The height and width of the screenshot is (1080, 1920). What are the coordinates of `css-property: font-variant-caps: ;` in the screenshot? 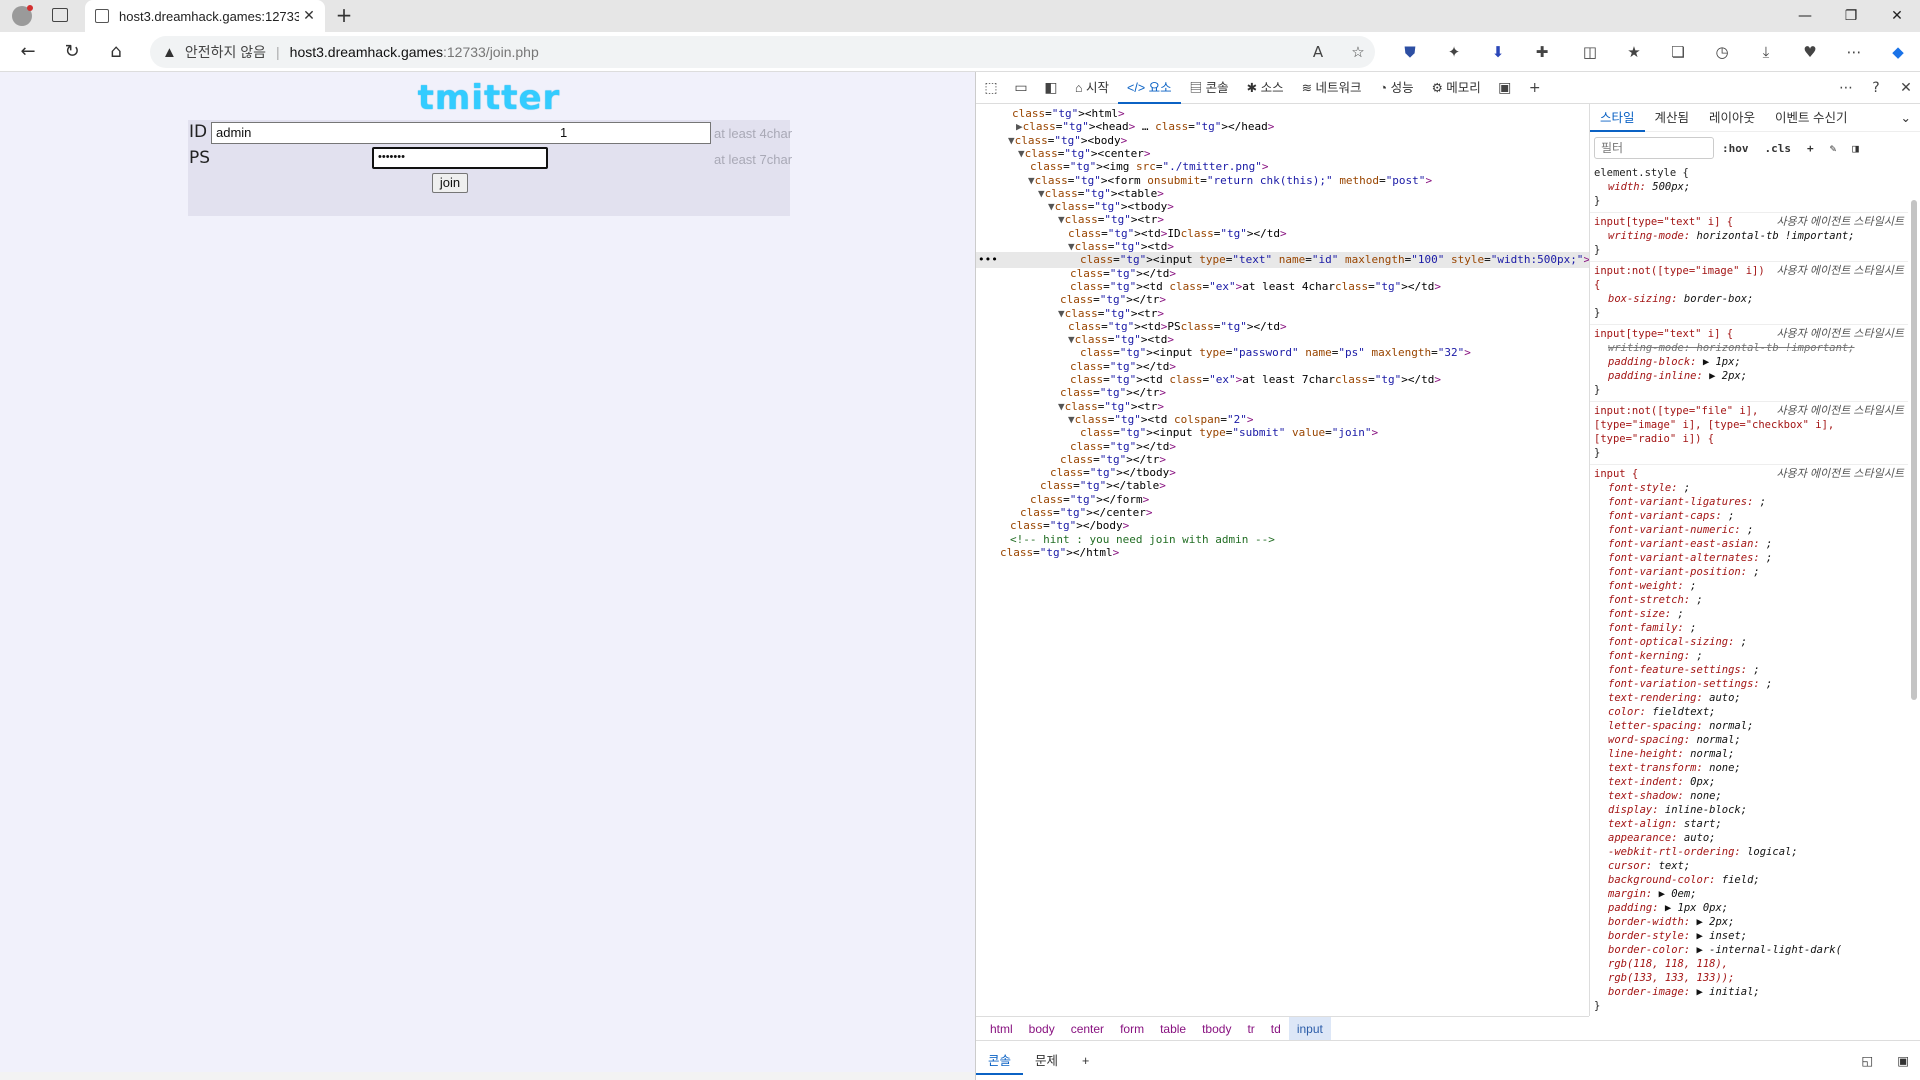 It's located at (1749, 516).